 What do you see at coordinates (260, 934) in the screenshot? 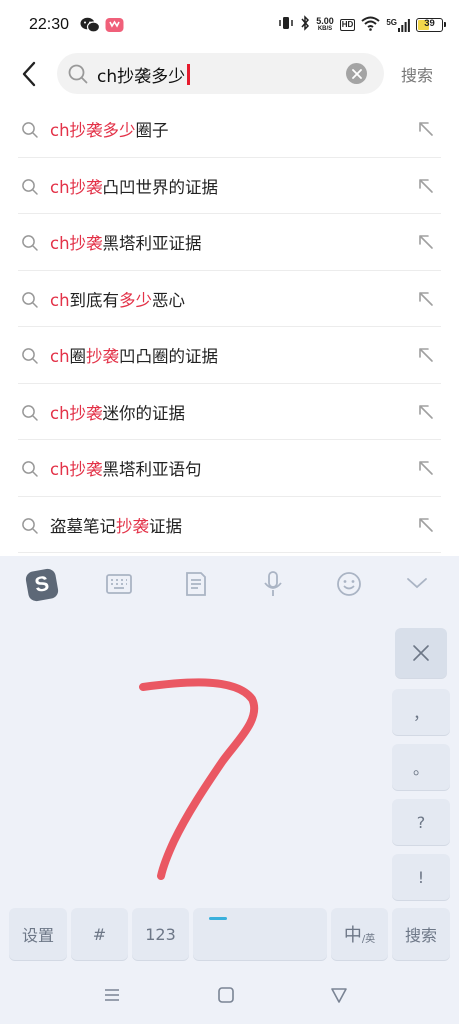
I see `space-key` at bounding box center [260, 934].